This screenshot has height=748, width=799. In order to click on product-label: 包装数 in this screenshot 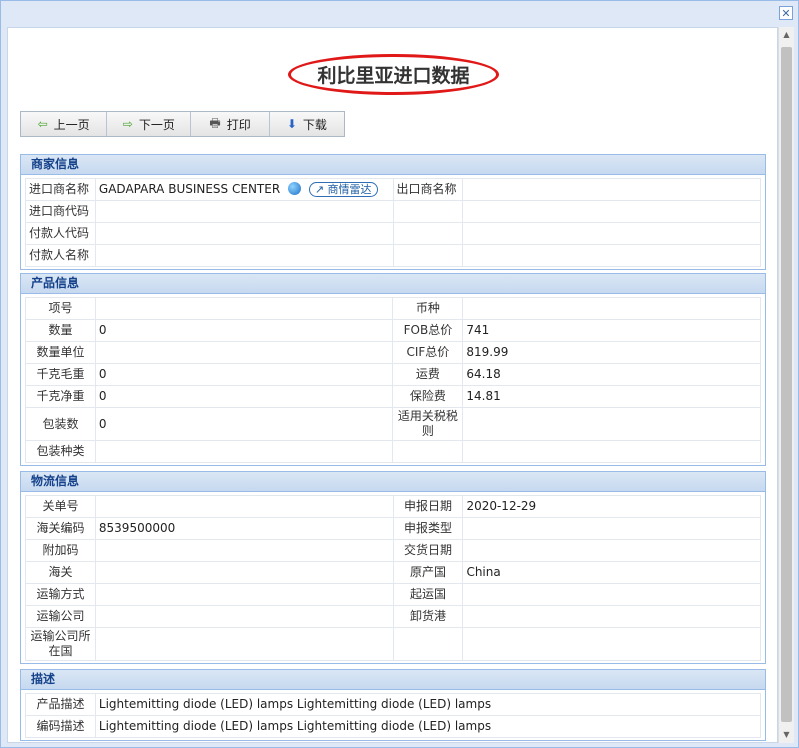, I will do `click(60, 424)`.